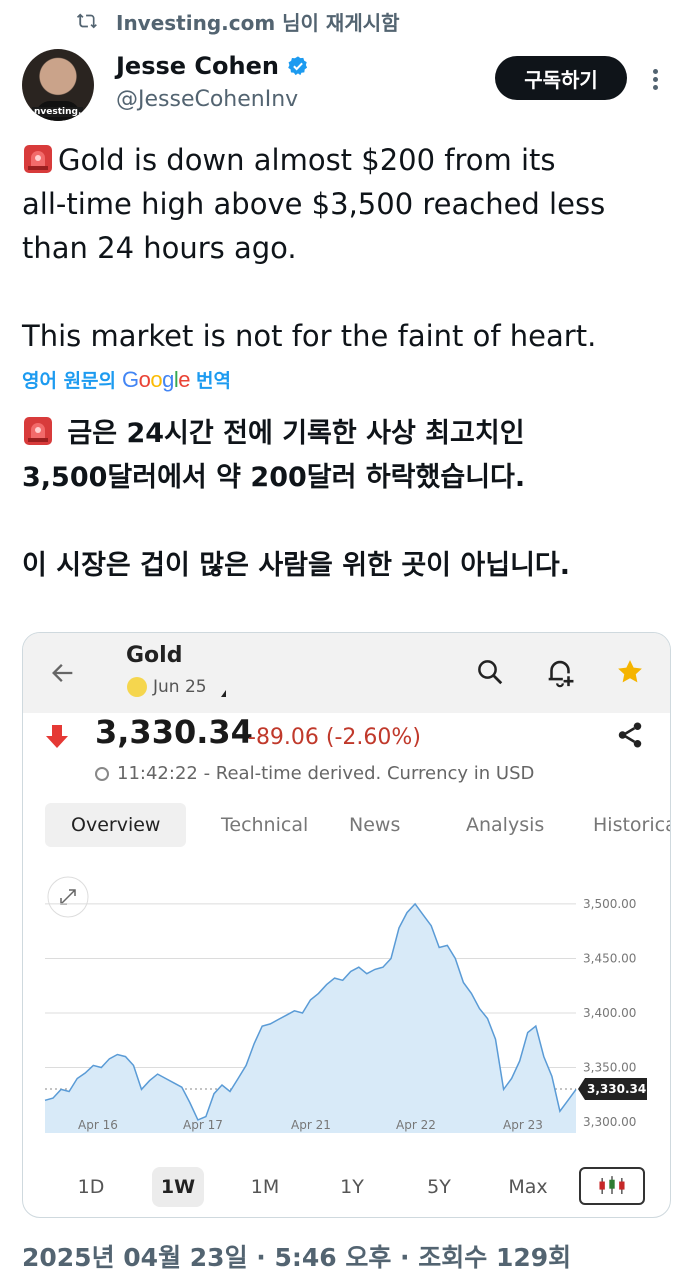  Describe the element at coordinates (609, 1122) in the screenshot. I see `y-tick-label: 3,300.00` at that location.